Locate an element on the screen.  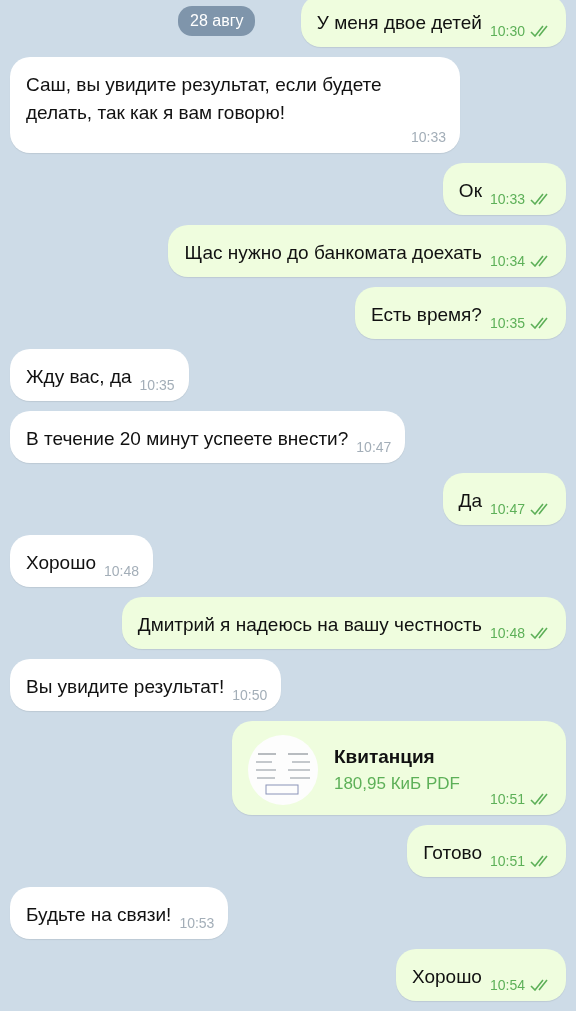
message-text: Дмитрий я надеюсь на вашу честность is located at coordinates (309, 625).